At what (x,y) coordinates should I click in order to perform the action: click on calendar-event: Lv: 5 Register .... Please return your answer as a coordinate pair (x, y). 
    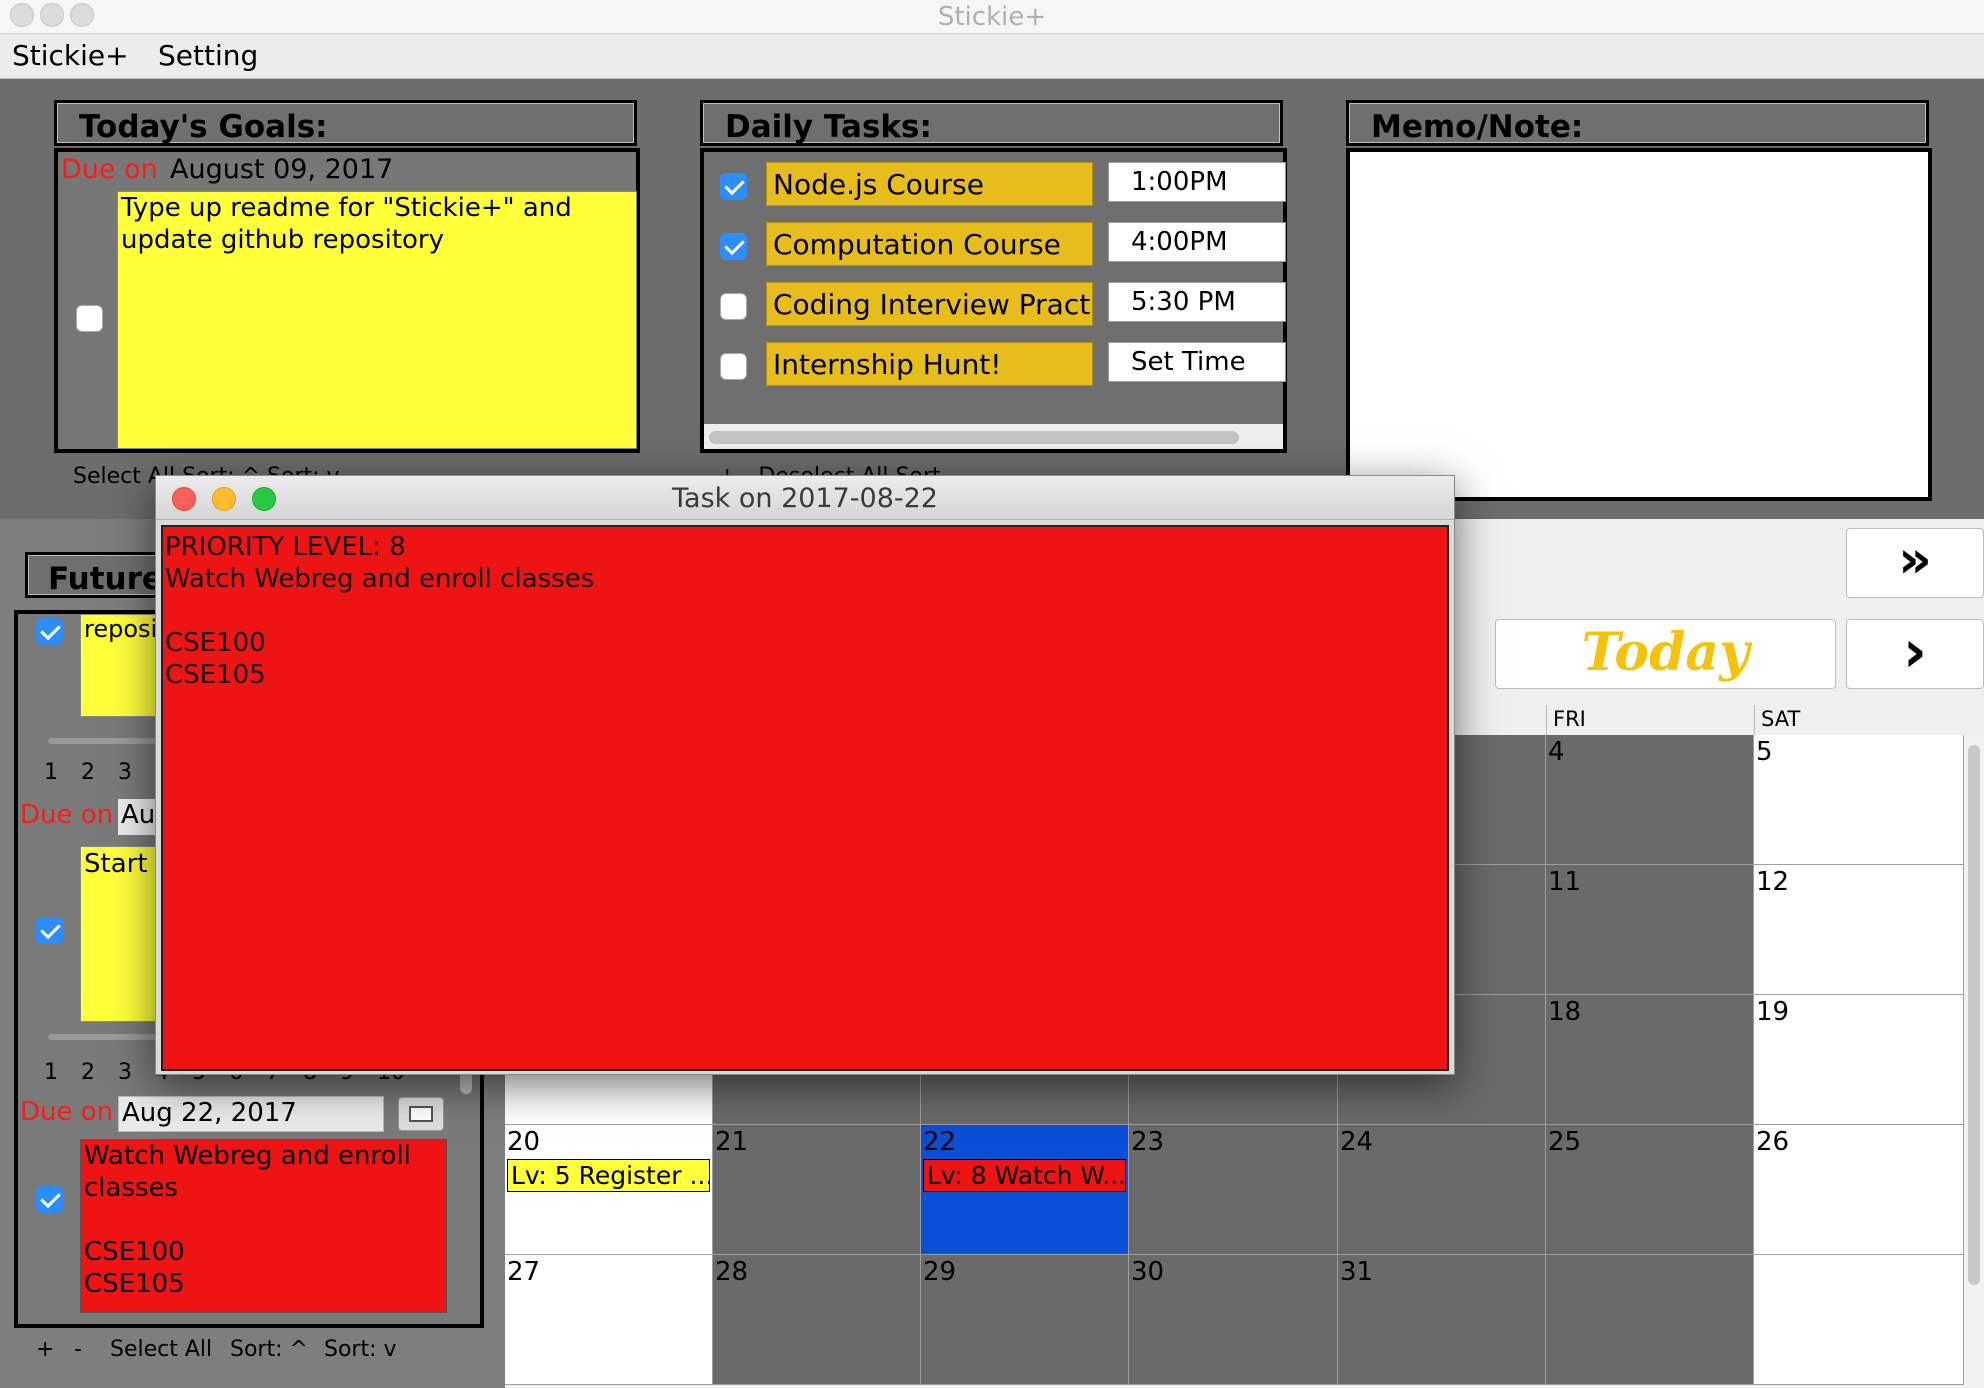
    Looking at the image, I should click on (608, 1175).